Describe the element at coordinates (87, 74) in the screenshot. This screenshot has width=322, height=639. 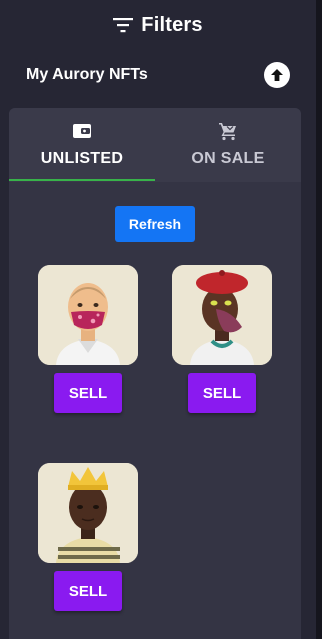
I see `my-nfts-title: My Aurory NFTs` at that location.